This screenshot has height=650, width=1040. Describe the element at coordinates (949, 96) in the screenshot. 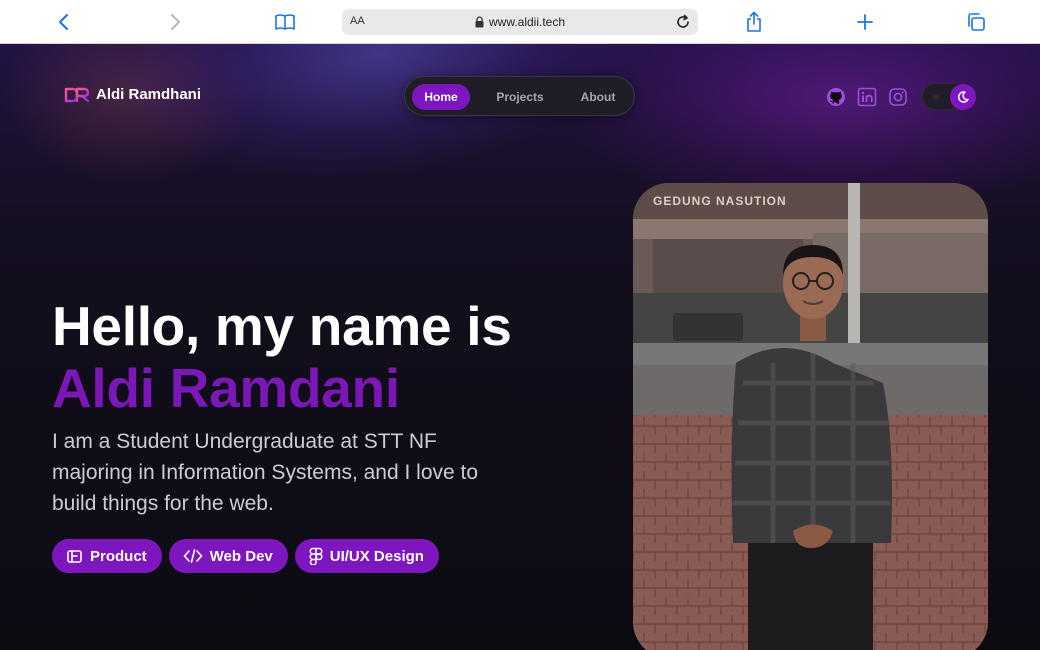

I see `theme-toggle` at that location.